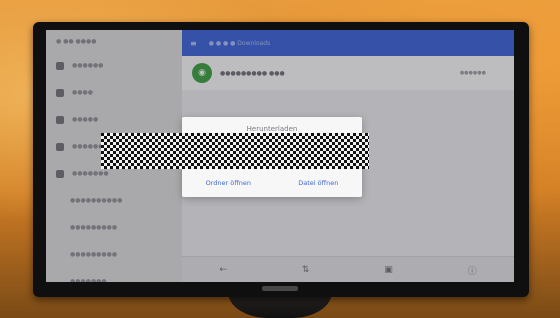  Describe the element at coordinates (235, 151) in the screenshot. I see `censor-pattern` at that location.